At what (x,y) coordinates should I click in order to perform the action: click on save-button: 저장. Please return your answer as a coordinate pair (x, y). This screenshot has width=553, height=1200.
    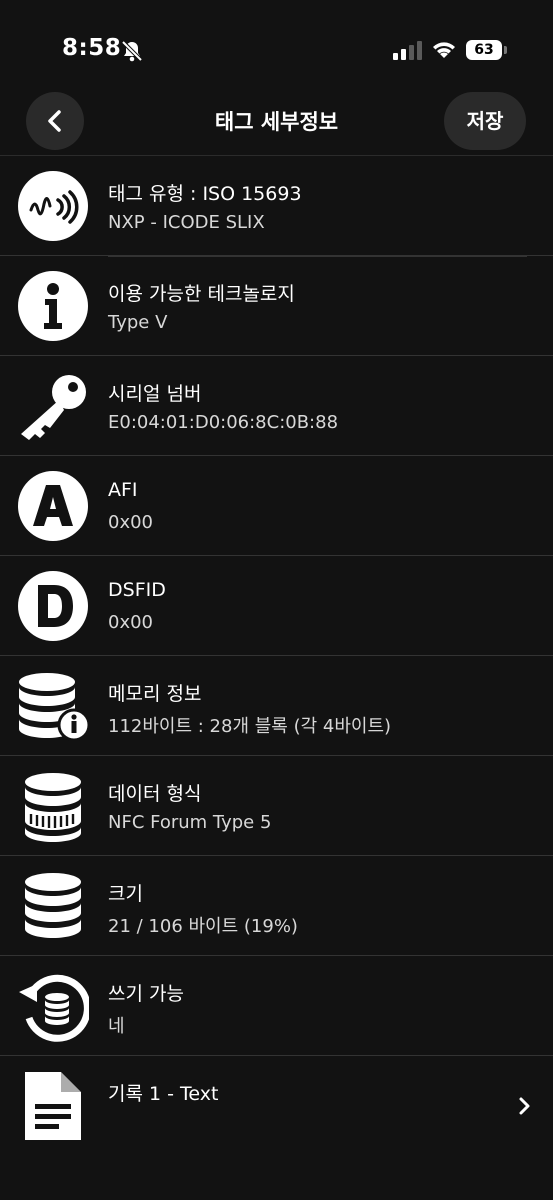
    Looking at the image, I should click on (485, 121).